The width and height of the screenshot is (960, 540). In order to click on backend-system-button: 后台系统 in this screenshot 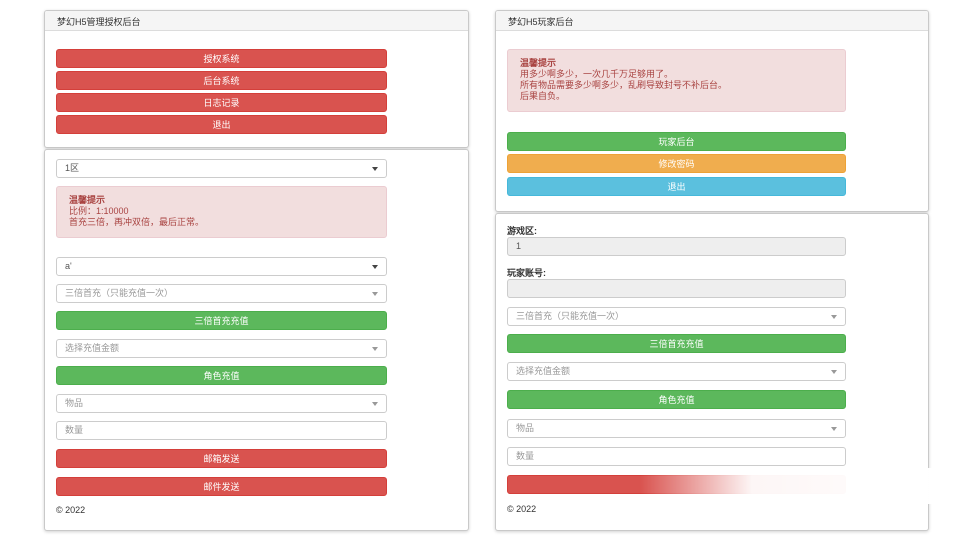, I will do `click(221, 80)`.